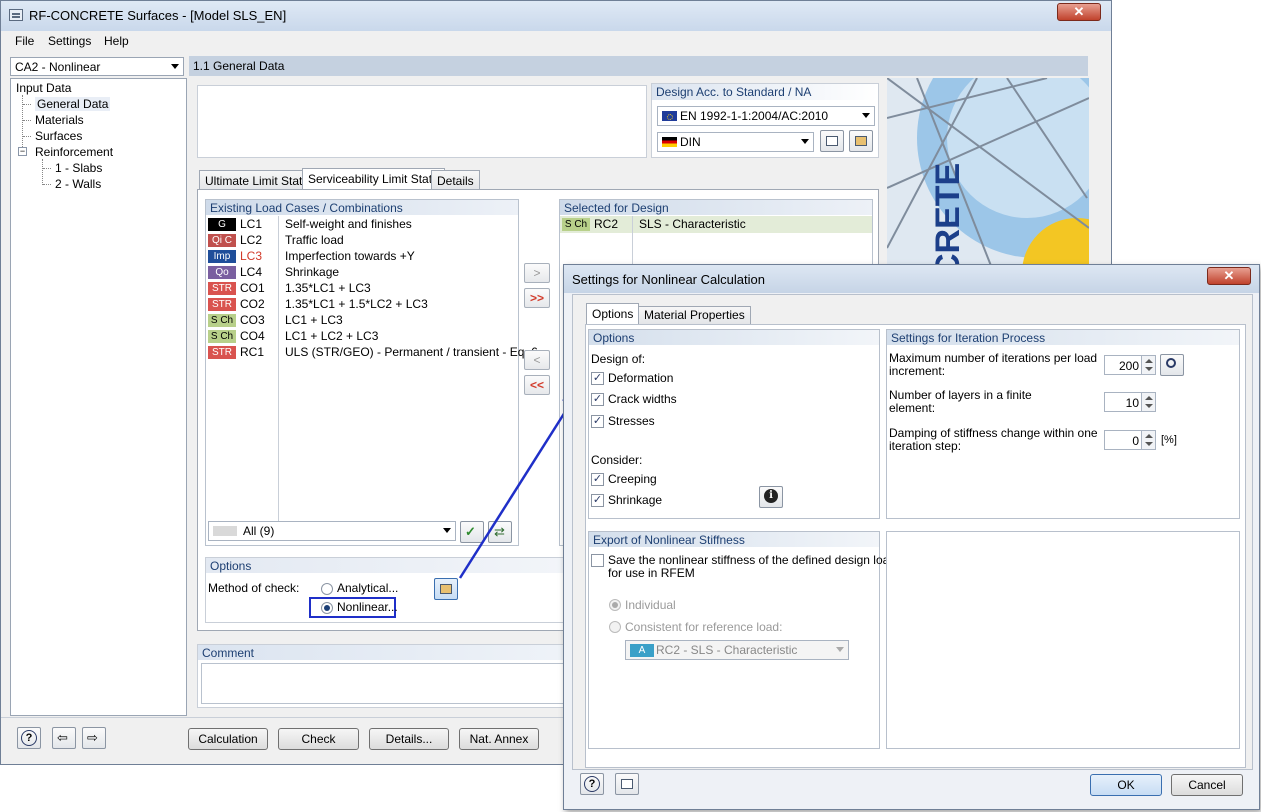 This screenshot has width=1261, height=812. Describe the element at coordinates (734, 337) in the screenshot. I see `calc-options-title: Options` at that location.